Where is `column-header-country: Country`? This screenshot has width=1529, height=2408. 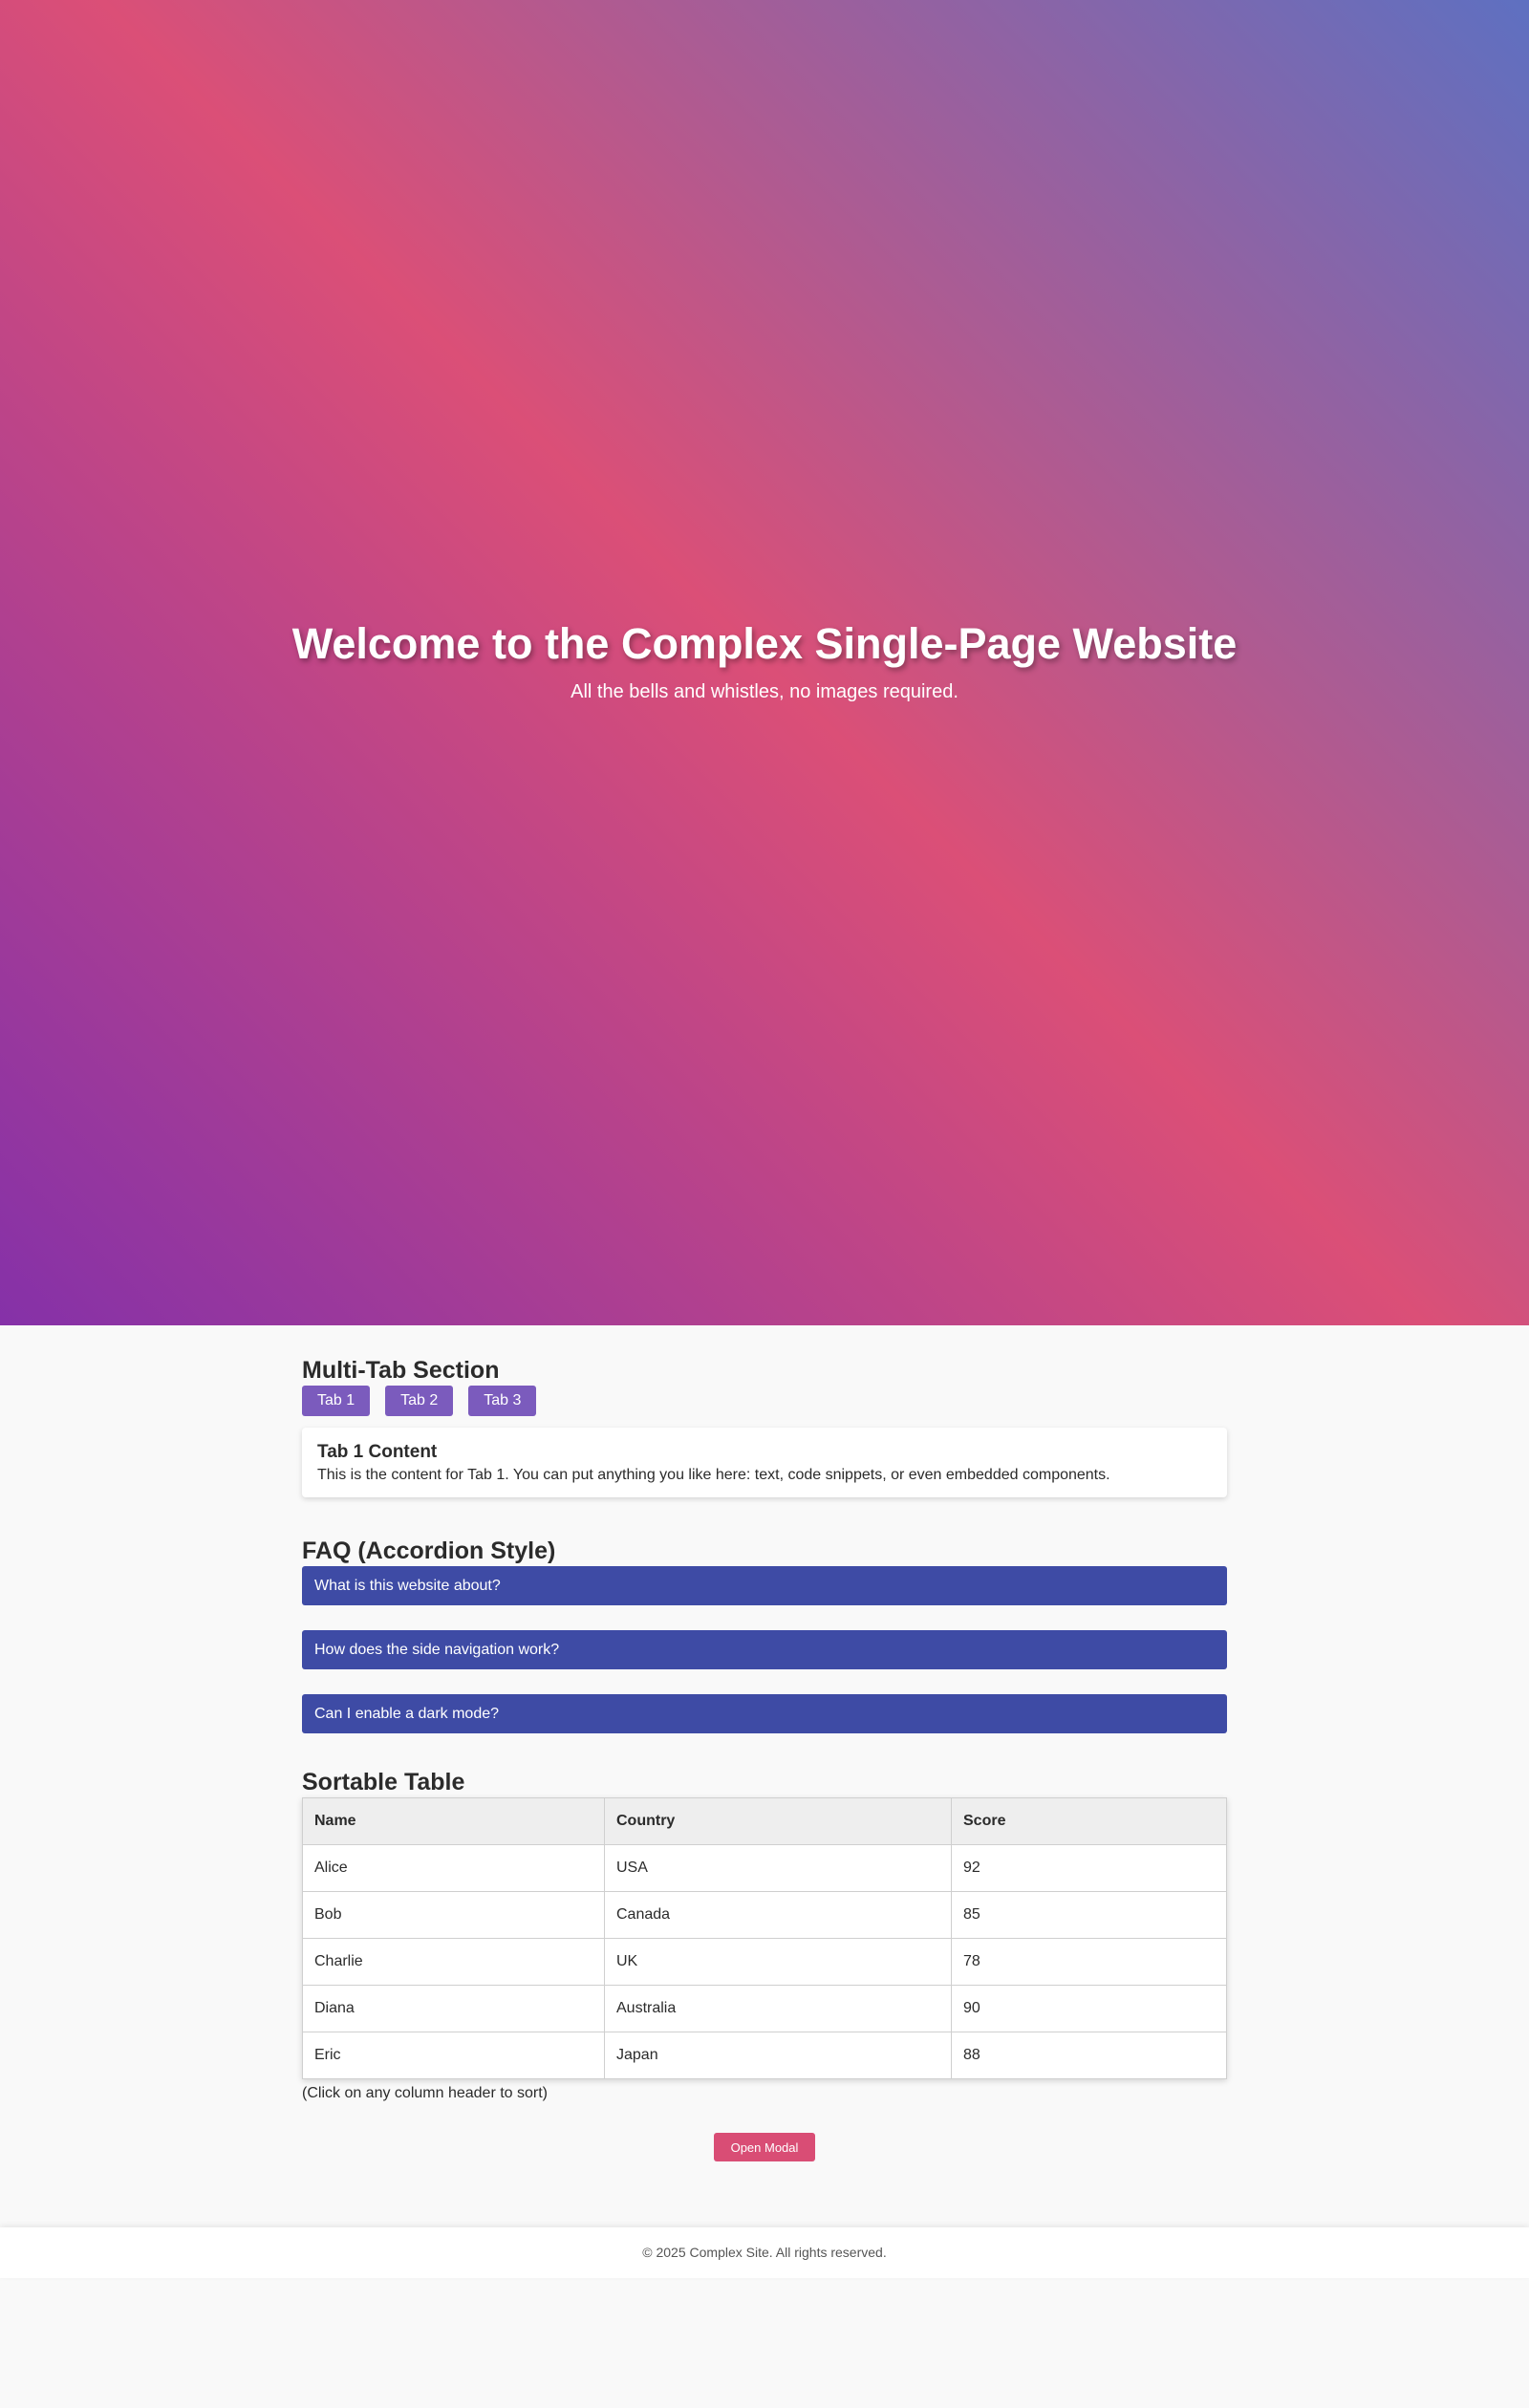 column-header-country: Country is located at coordinates (778, 1821).